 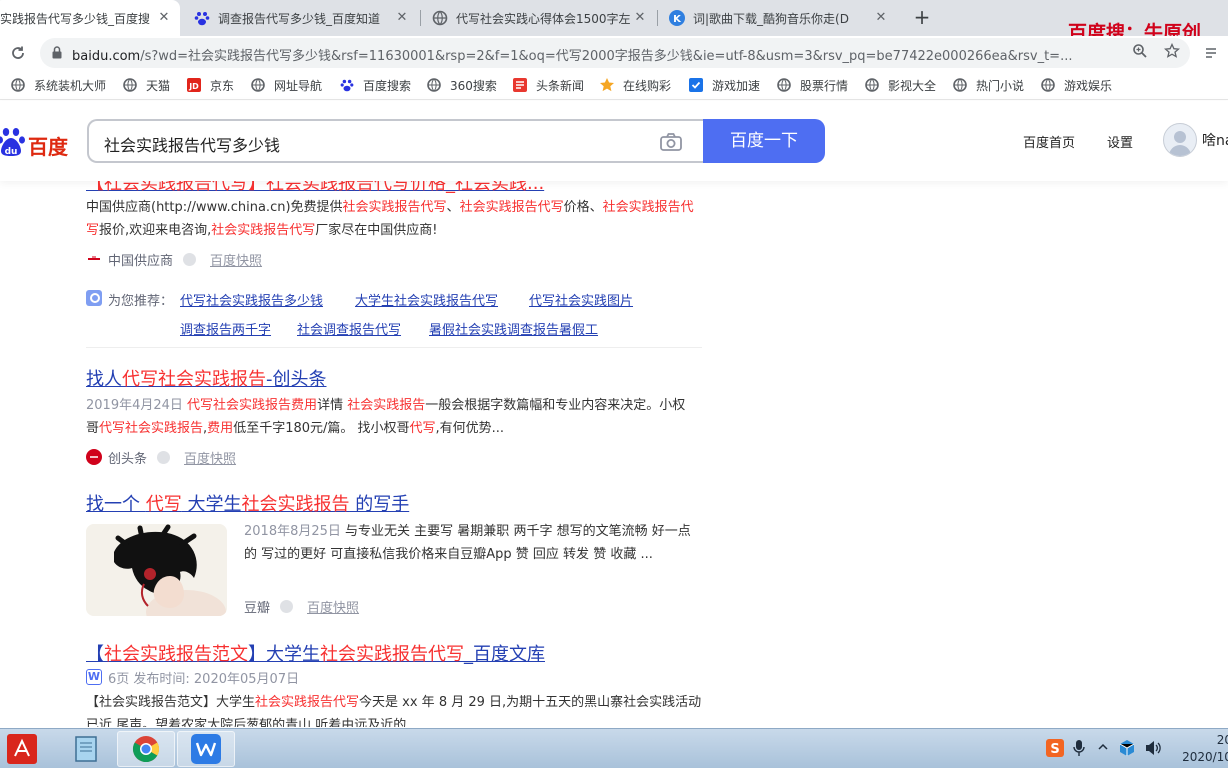 What do you see at coordinates (1202, 749) in the screenshot?
I see `system-clock: 20: 2020/10/` at bounding box center [1202, 749].